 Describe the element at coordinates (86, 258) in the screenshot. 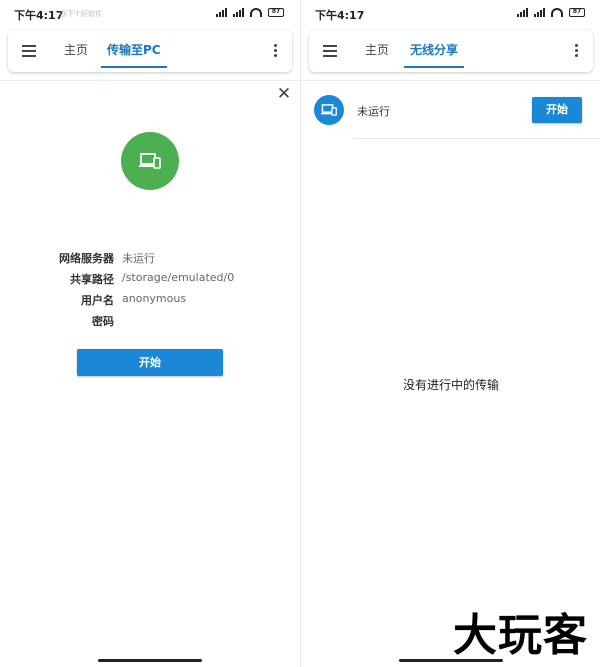

I see `info-label: 网络服务器` at that location.